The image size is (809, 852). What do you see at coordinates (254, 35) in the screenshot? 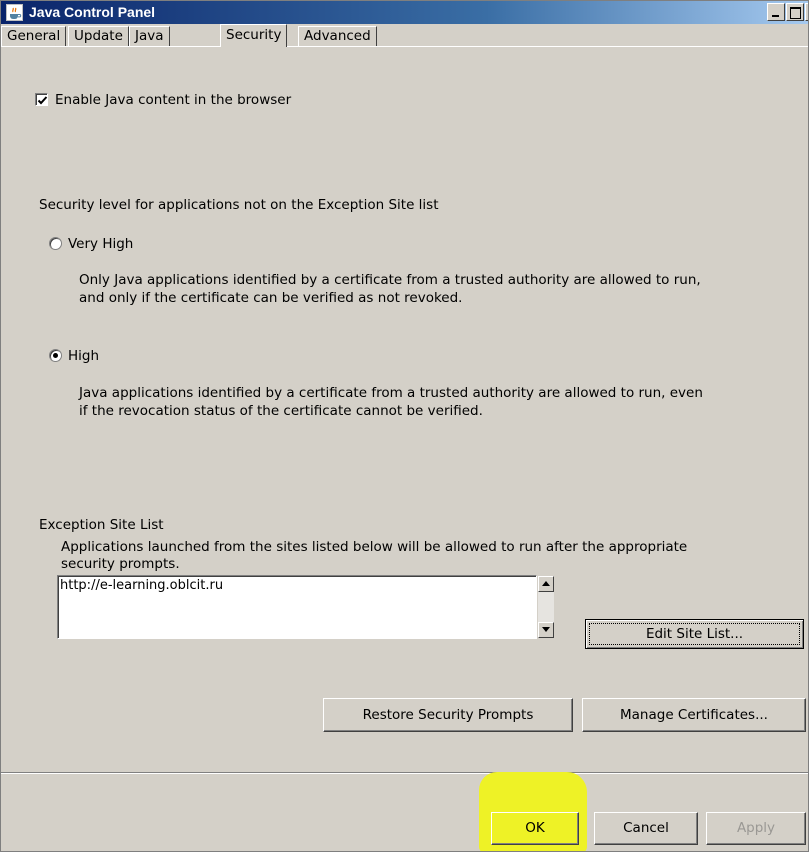
I see `tab-security: Security` at bounding box center [254, 35].